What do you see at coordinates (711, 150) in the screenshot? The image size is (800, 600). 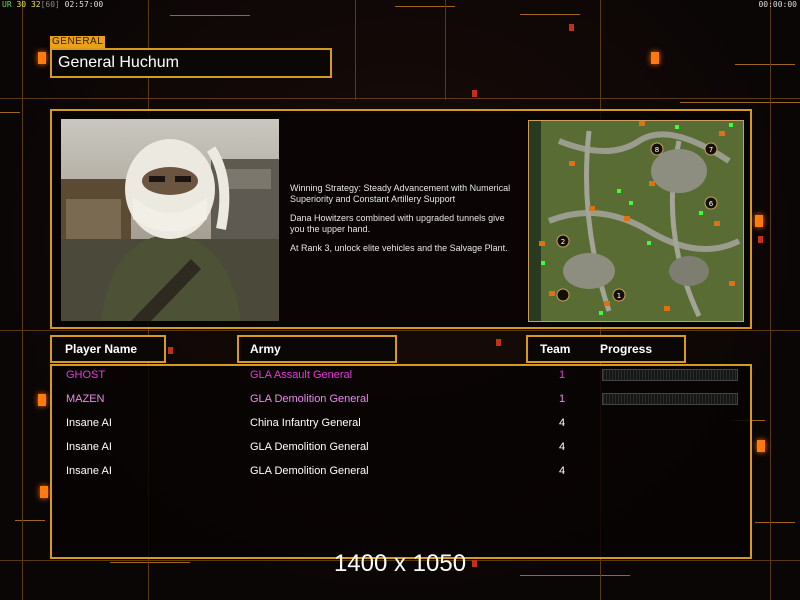 I see `start-position-7: 7` at bounding box center [711, 150].